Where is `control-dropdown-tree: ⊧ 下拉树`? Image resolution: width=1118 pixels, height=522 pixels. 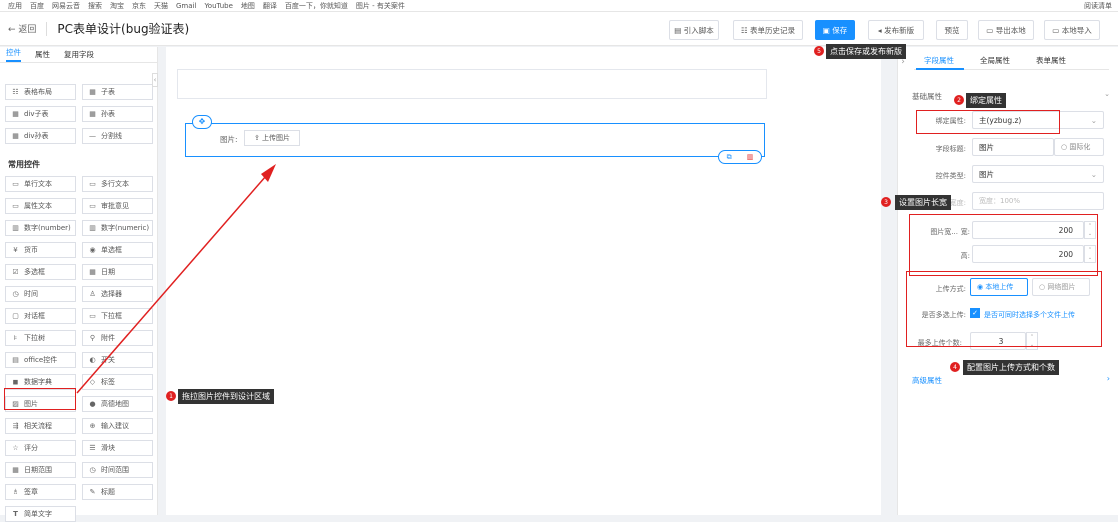 control-dropdown-tree: ⊧ 下拉树 is located at coordinates (40, 338).